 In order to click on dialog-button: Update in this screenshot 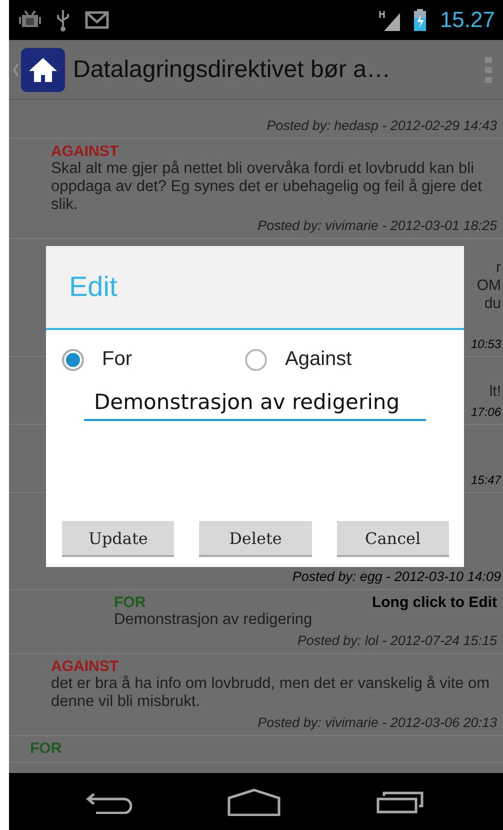, I will do `click(118, 539)`.